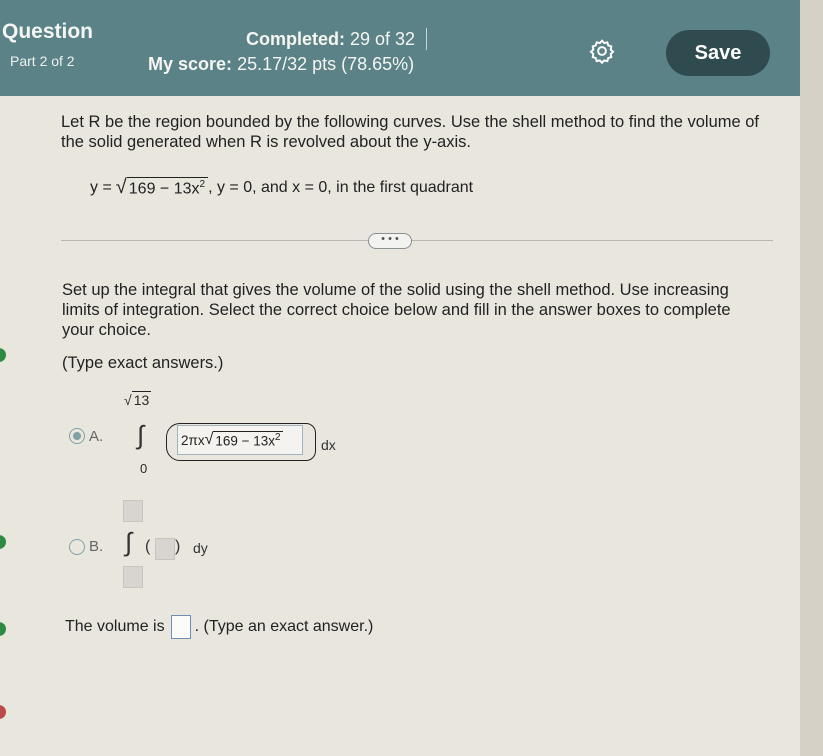 This screenshot has height=756, width=823. Describe the element at coordinates (167, 187) in the screenshot. I see `equation-radicand: 169 − 13x2` at that location.